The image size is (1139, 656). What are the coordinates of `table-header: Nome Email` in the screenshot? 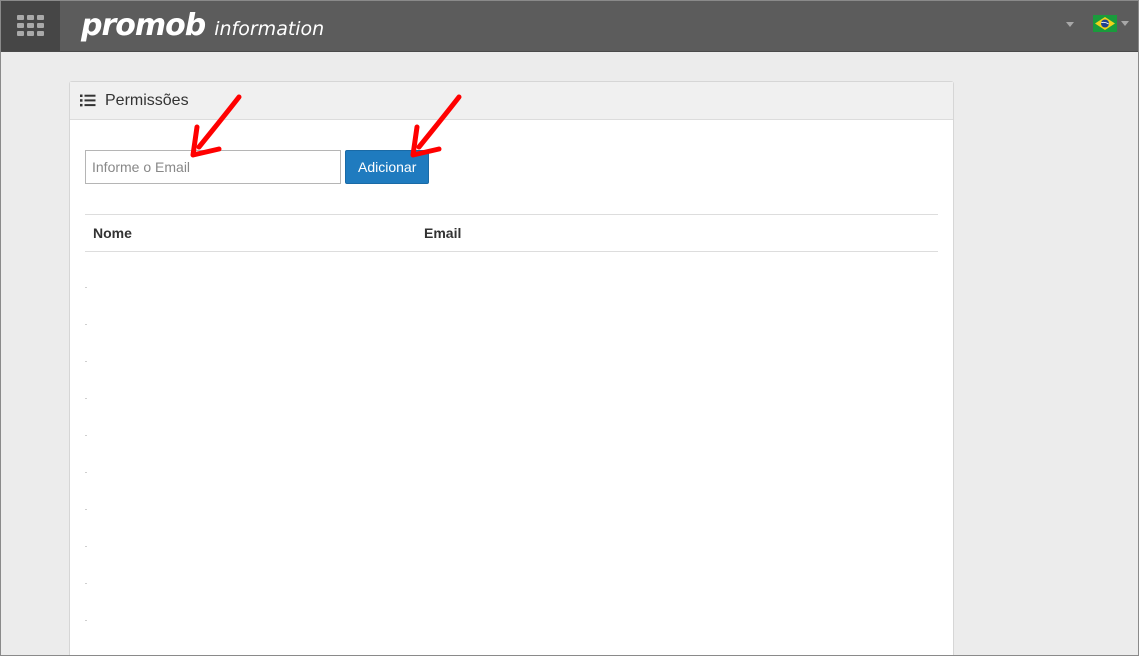 It's located at (511, 233).